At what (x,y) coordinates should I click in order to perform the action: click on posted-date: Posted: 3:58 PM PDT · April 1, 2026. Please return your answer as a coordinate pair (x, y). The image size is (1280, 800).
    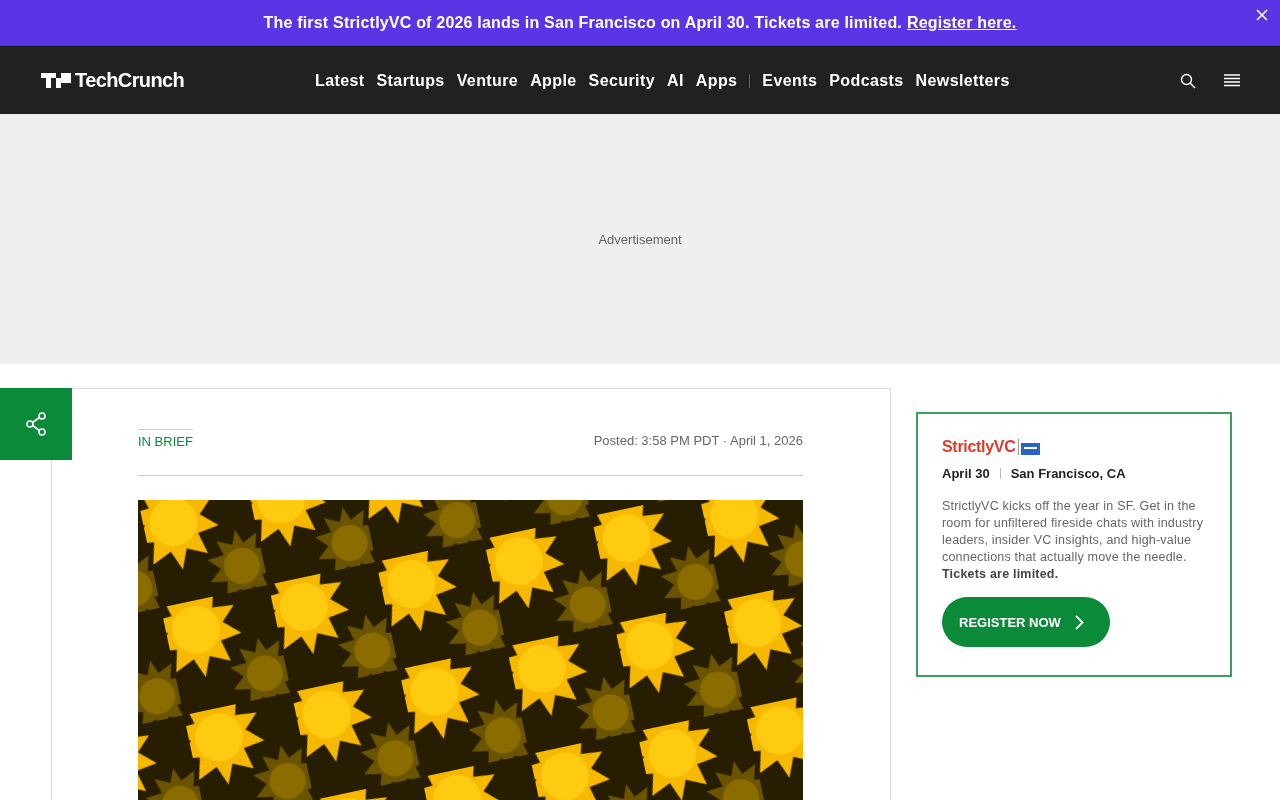
    Looking at the image, I should click on (698, 440).